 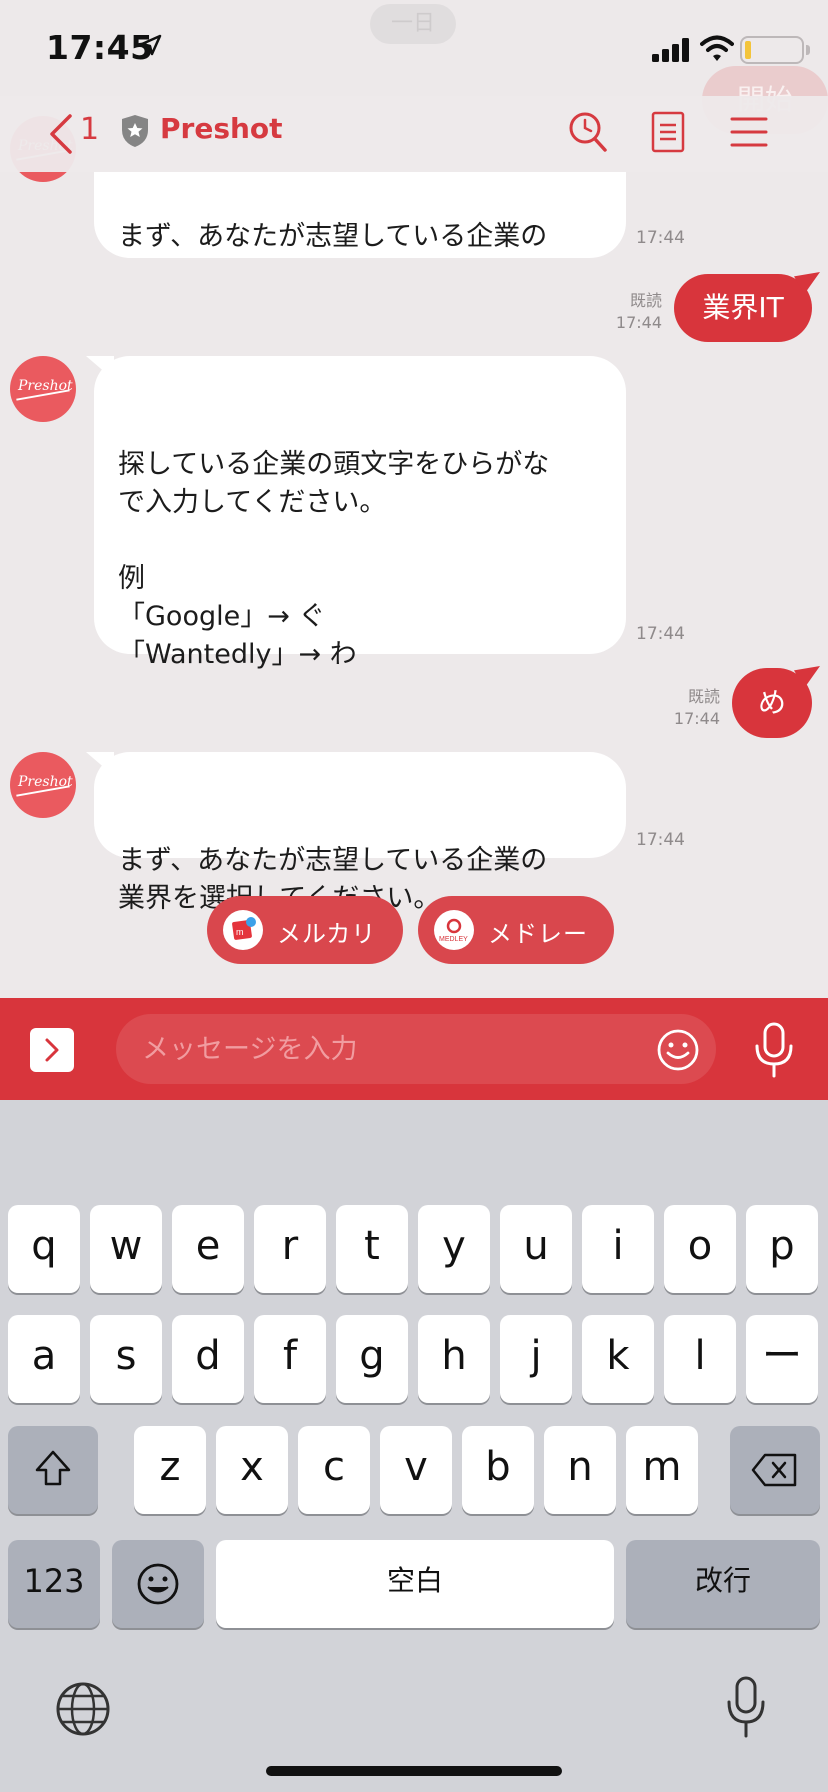 I want to click on quick-reply-medley: MEDLEY メドレー, so click(x=516, y=930).